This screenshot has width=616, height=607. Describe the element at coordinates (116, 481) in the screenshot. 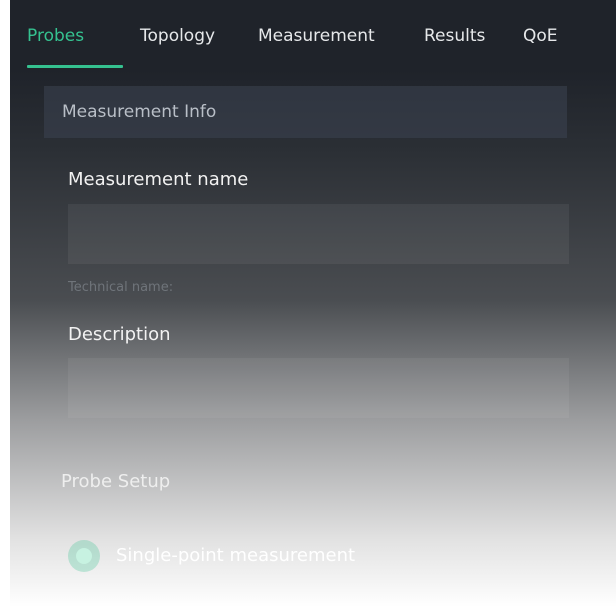

I see `probe-setup-header: Probe Setup` at that location.